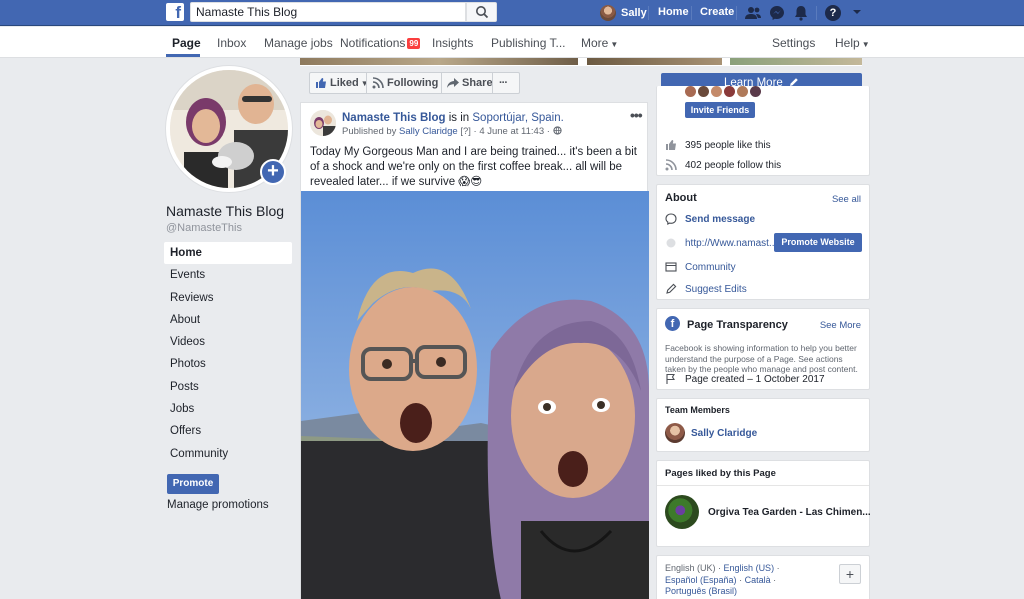 This screenshot has height=599, width=1024. I want to click on cover-photo-strip, so click(581, 62).